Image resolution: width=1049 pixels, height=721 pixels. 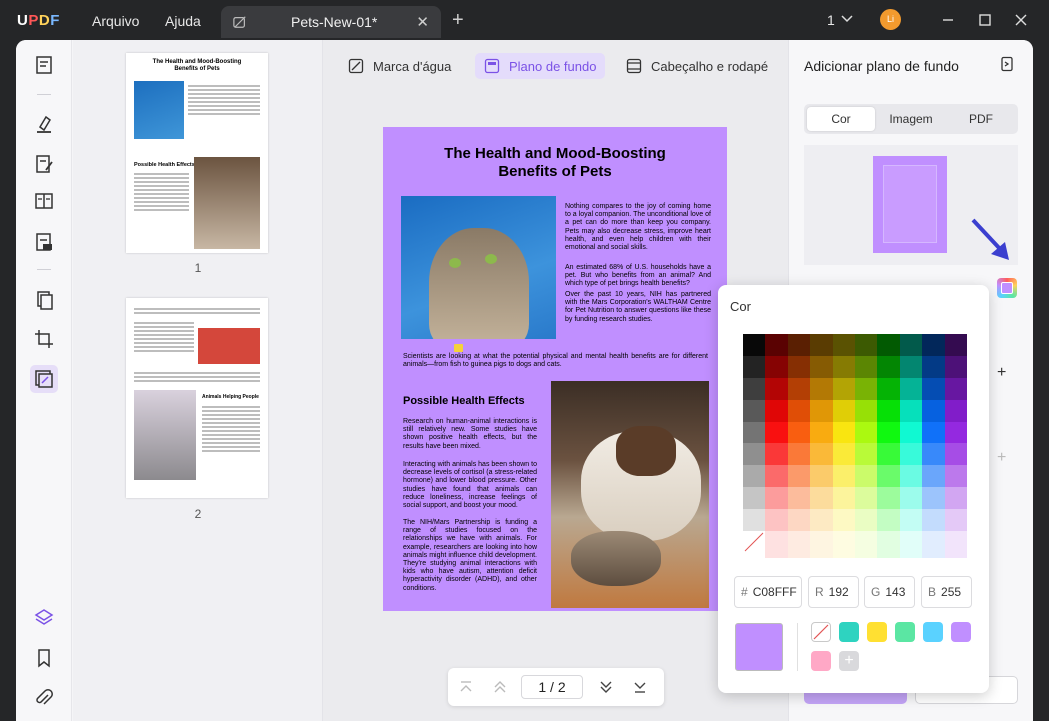 I want to click on no-color-swatch, so click(x=821, y=632).